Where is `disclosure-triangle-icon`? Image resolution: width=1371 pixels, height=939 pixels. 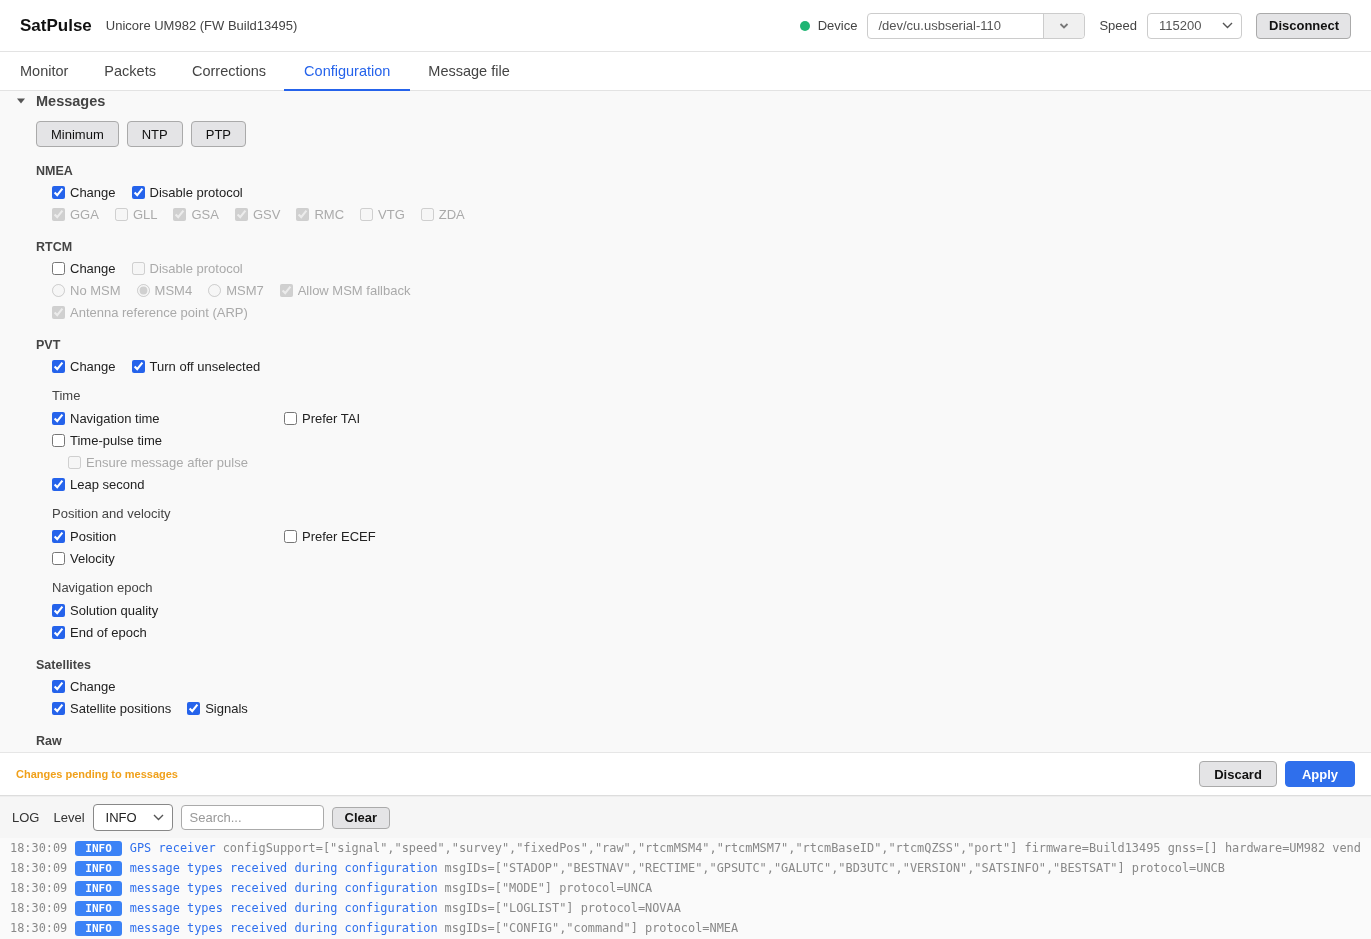 disclosure-triangle-icon is located at coordinates (21, 101).